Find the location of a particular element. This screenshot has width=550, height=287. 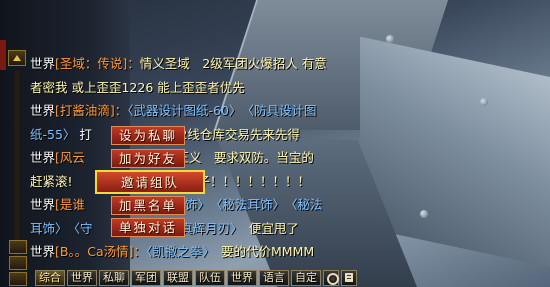

chat-line: 世界[B。。Ca汤情]：〈凯撒之拳〉 要的代价MMMM is located at coordinates (205, 252).